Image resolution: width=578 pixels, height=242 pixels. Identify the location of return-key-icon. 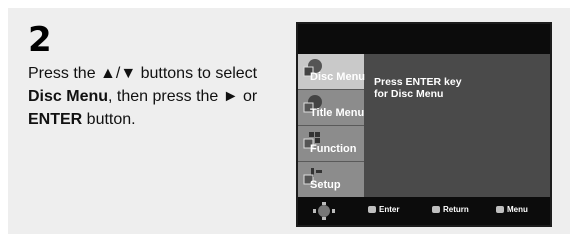
(436, 209).